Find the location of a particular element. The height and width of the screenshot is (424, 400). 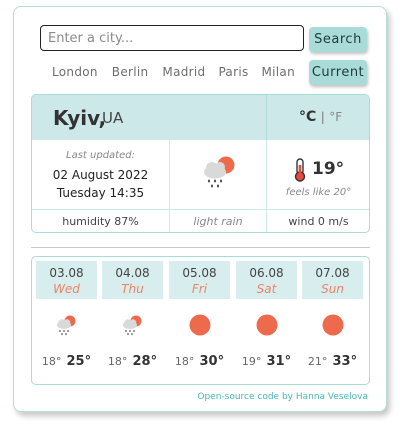

forecast-temps: 18° 25° is located at coordinates (66, 359).